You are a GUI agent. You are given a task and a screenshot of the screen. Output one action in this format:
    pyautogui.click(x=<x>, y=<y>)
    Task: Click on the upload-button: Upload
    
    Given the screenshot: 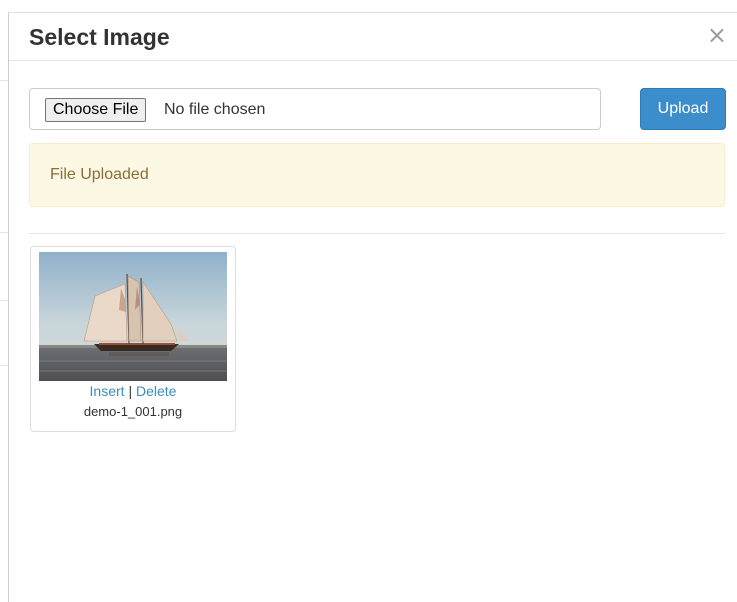 What is the action you would take?
    pyautogui.click(x=683, y=109)
    